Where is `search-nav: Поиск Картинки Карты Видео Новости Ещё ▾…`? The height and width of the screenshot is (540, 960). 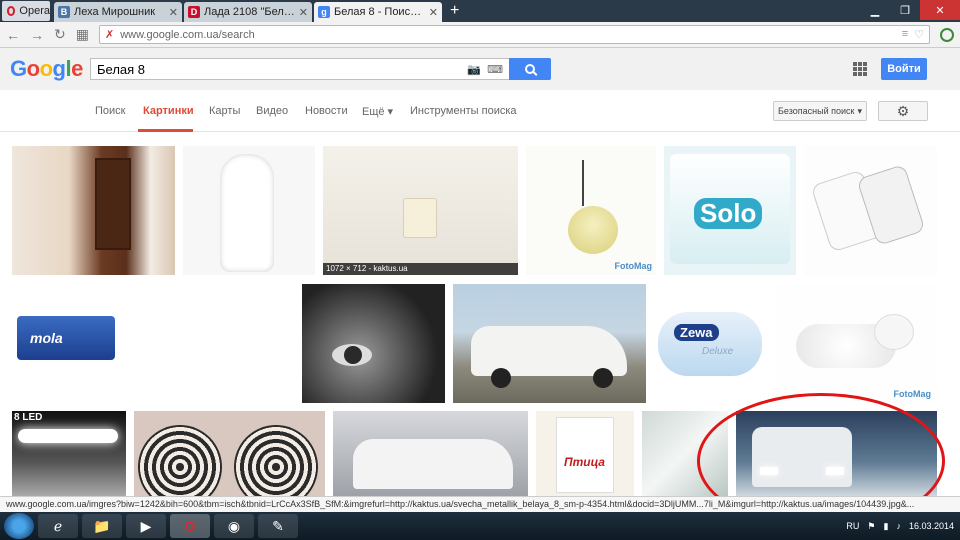
search-nav: Поиск Картинки Карты Видео Новости Ещё ▾… is located at coordinates (480, 111).